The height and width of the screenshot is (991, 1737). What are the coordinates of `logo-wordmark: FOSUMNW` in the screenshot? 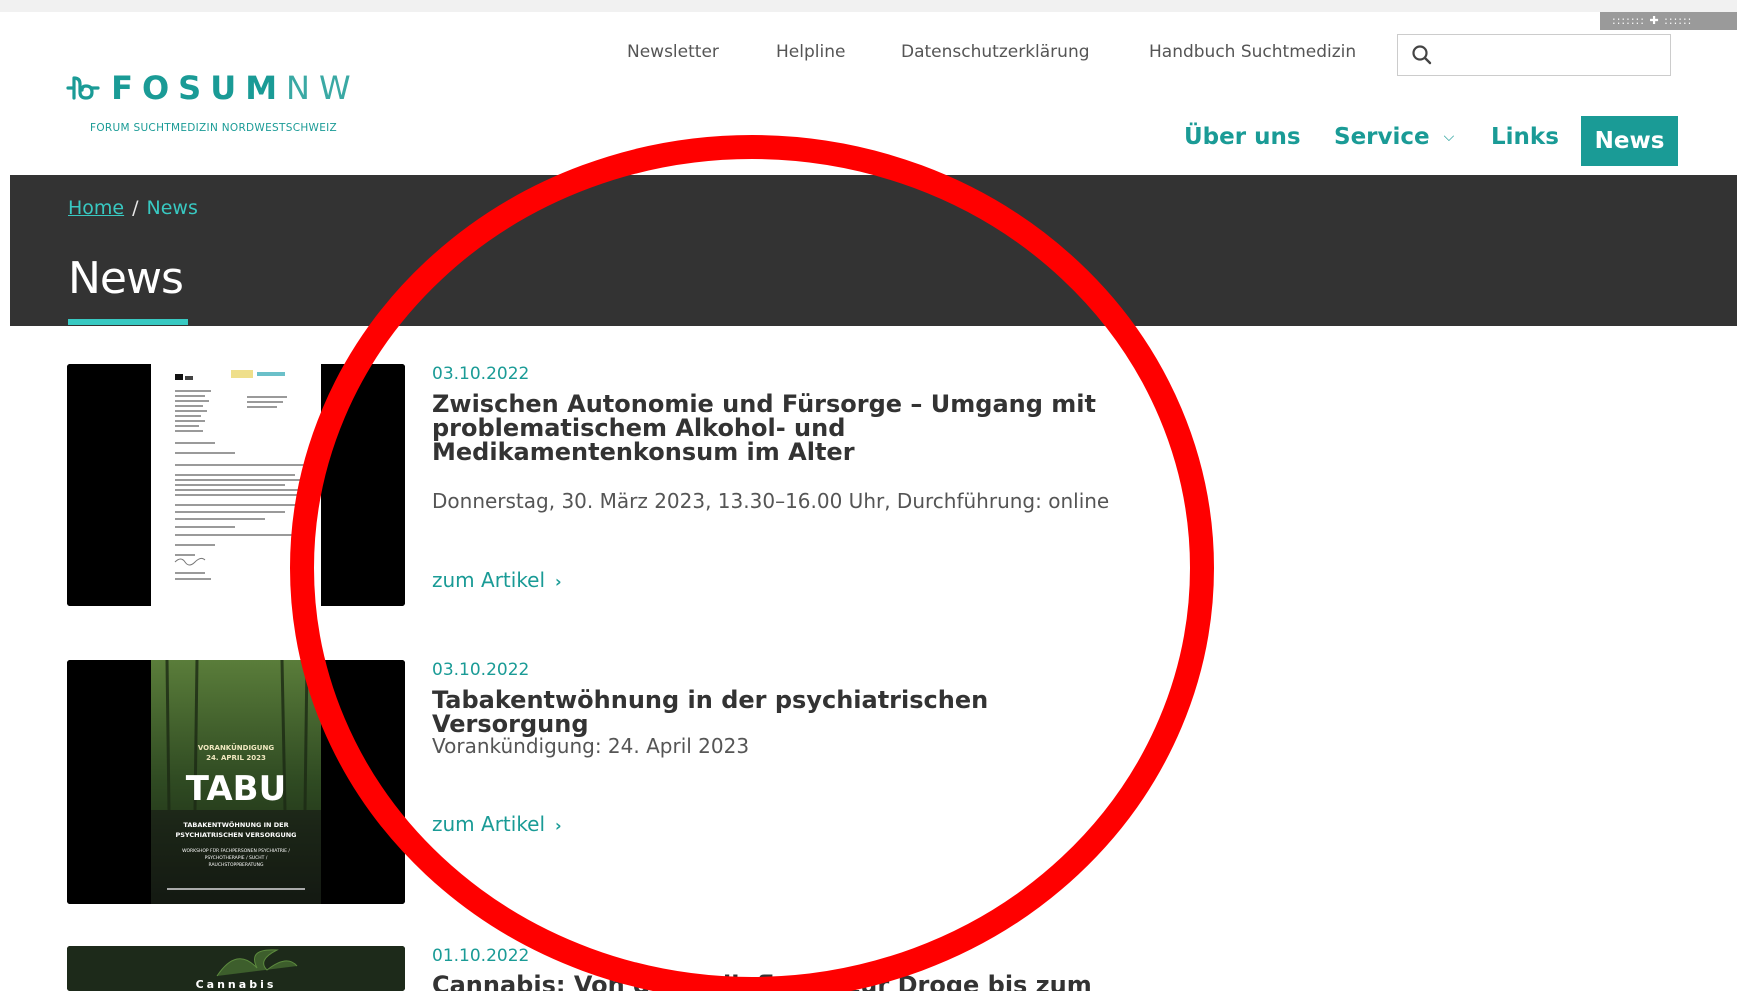 It's located at (235, 88).